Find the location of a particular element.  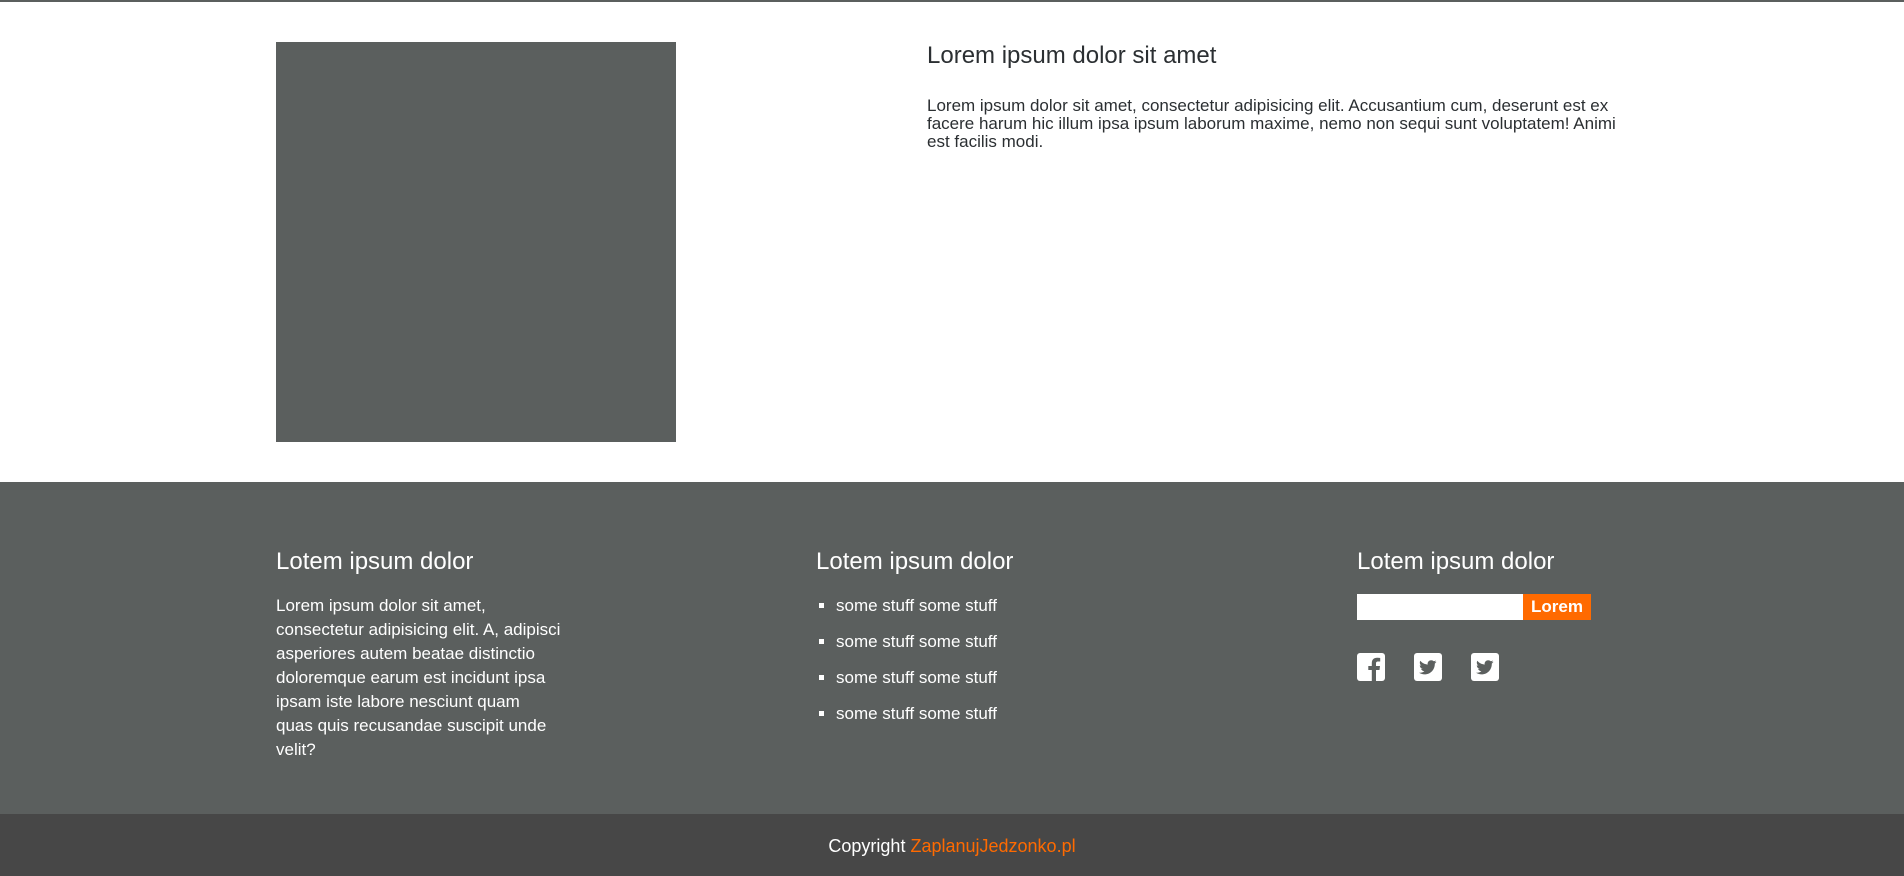

footer-column-contact: Lotem ipsum dolor Lorem is located at coordinates (1507, 614).